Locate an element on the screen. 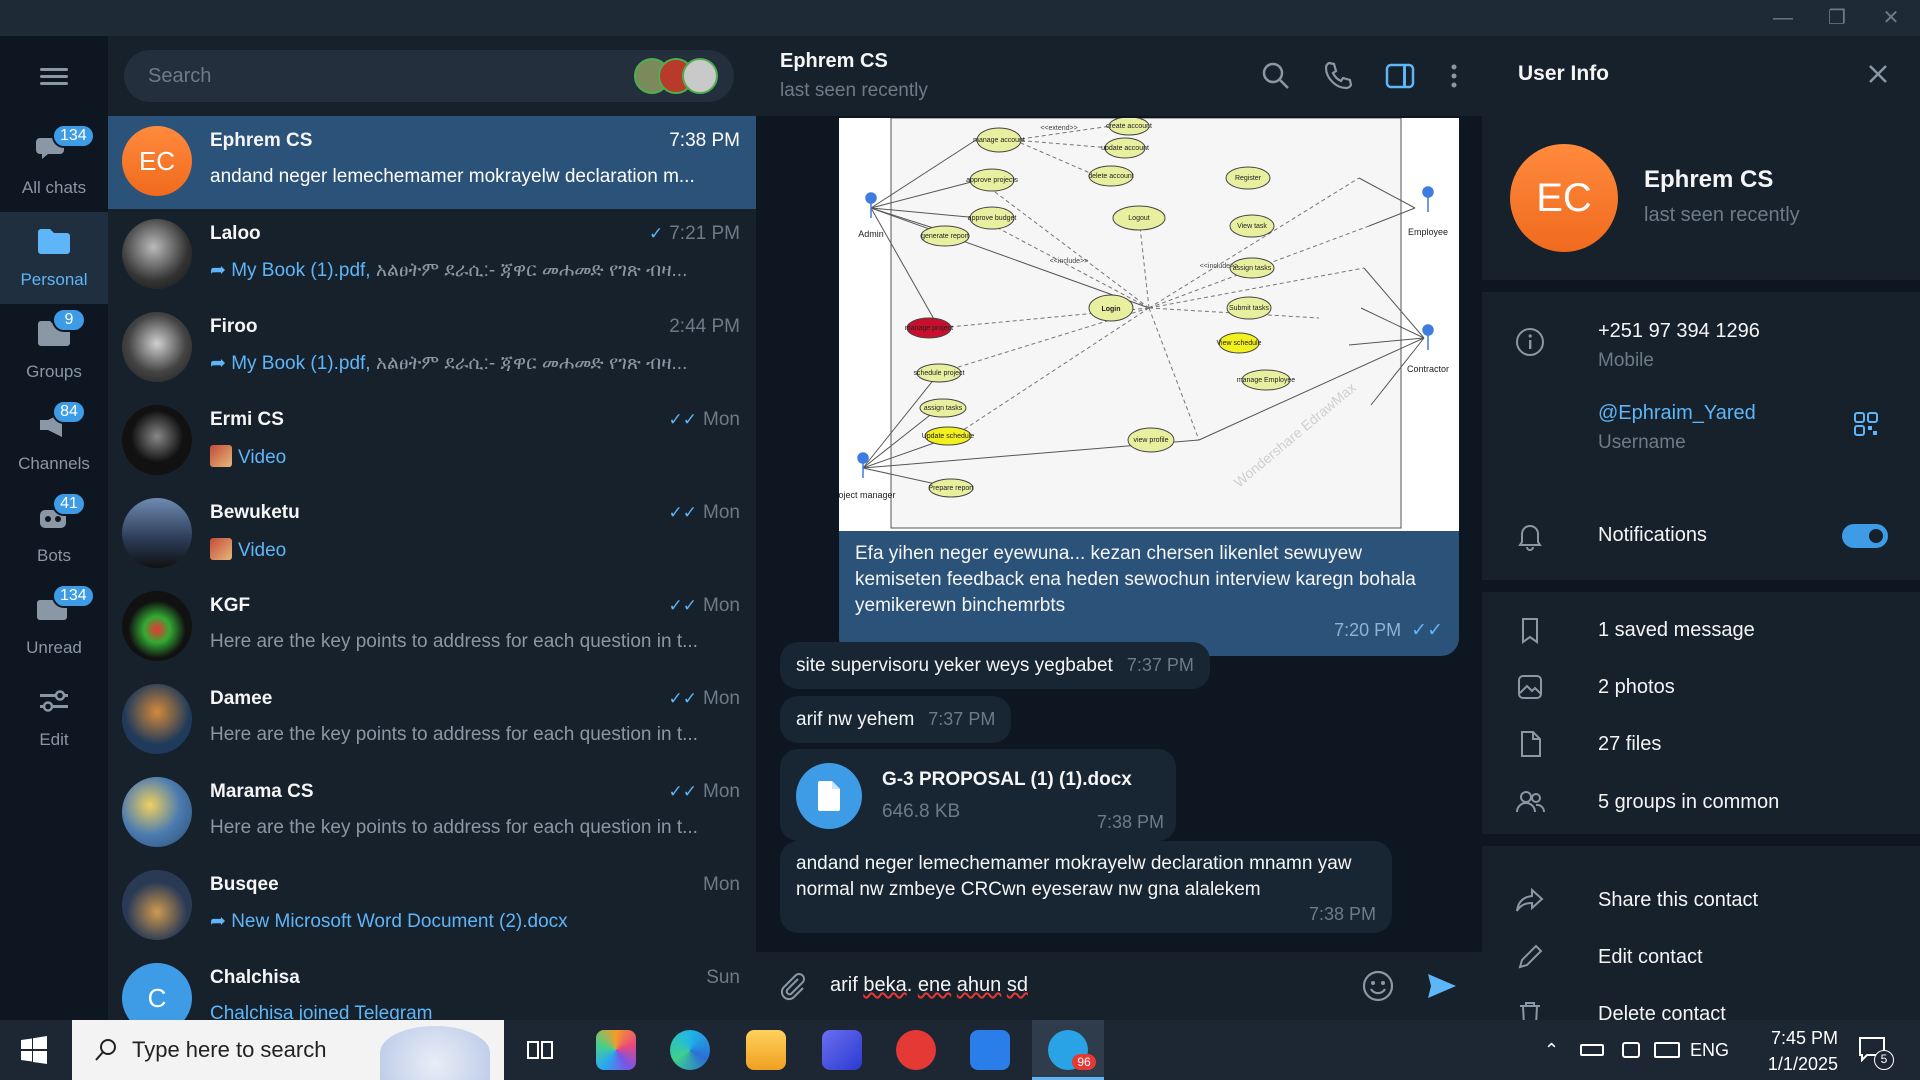  phone-number: +251 97 394 1296 is located at coordinates (1679, 331).